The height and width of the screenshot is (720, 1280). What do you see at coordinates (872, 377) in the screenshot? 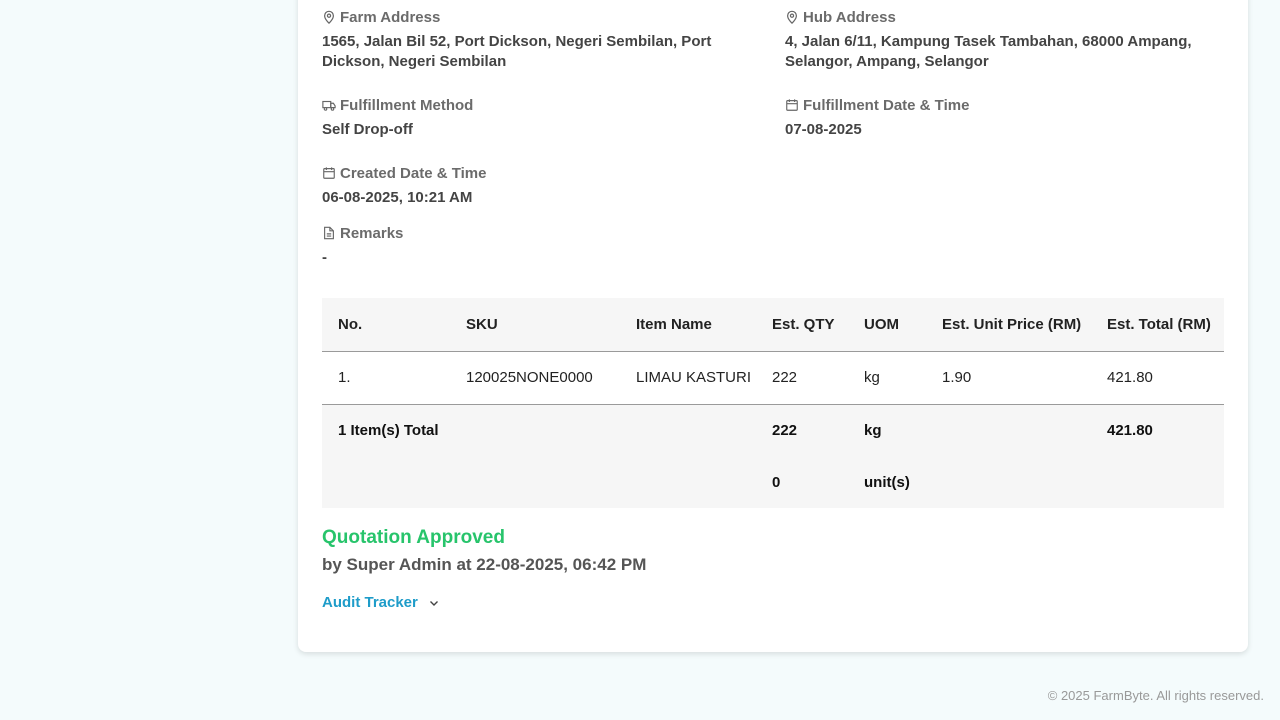
I see `cell-uom: kg` at bounding box center [872, 377].